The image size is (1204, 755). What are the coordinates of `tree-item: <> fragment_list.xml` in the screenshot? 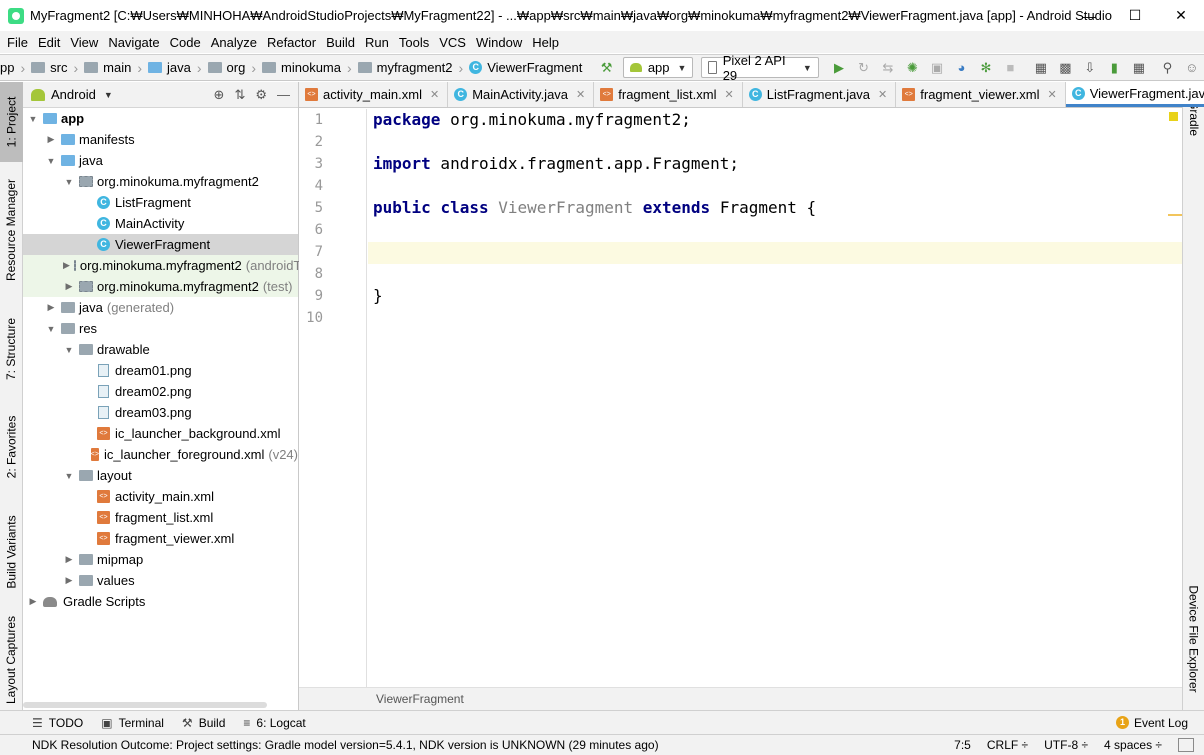 It's located at (160, 517).